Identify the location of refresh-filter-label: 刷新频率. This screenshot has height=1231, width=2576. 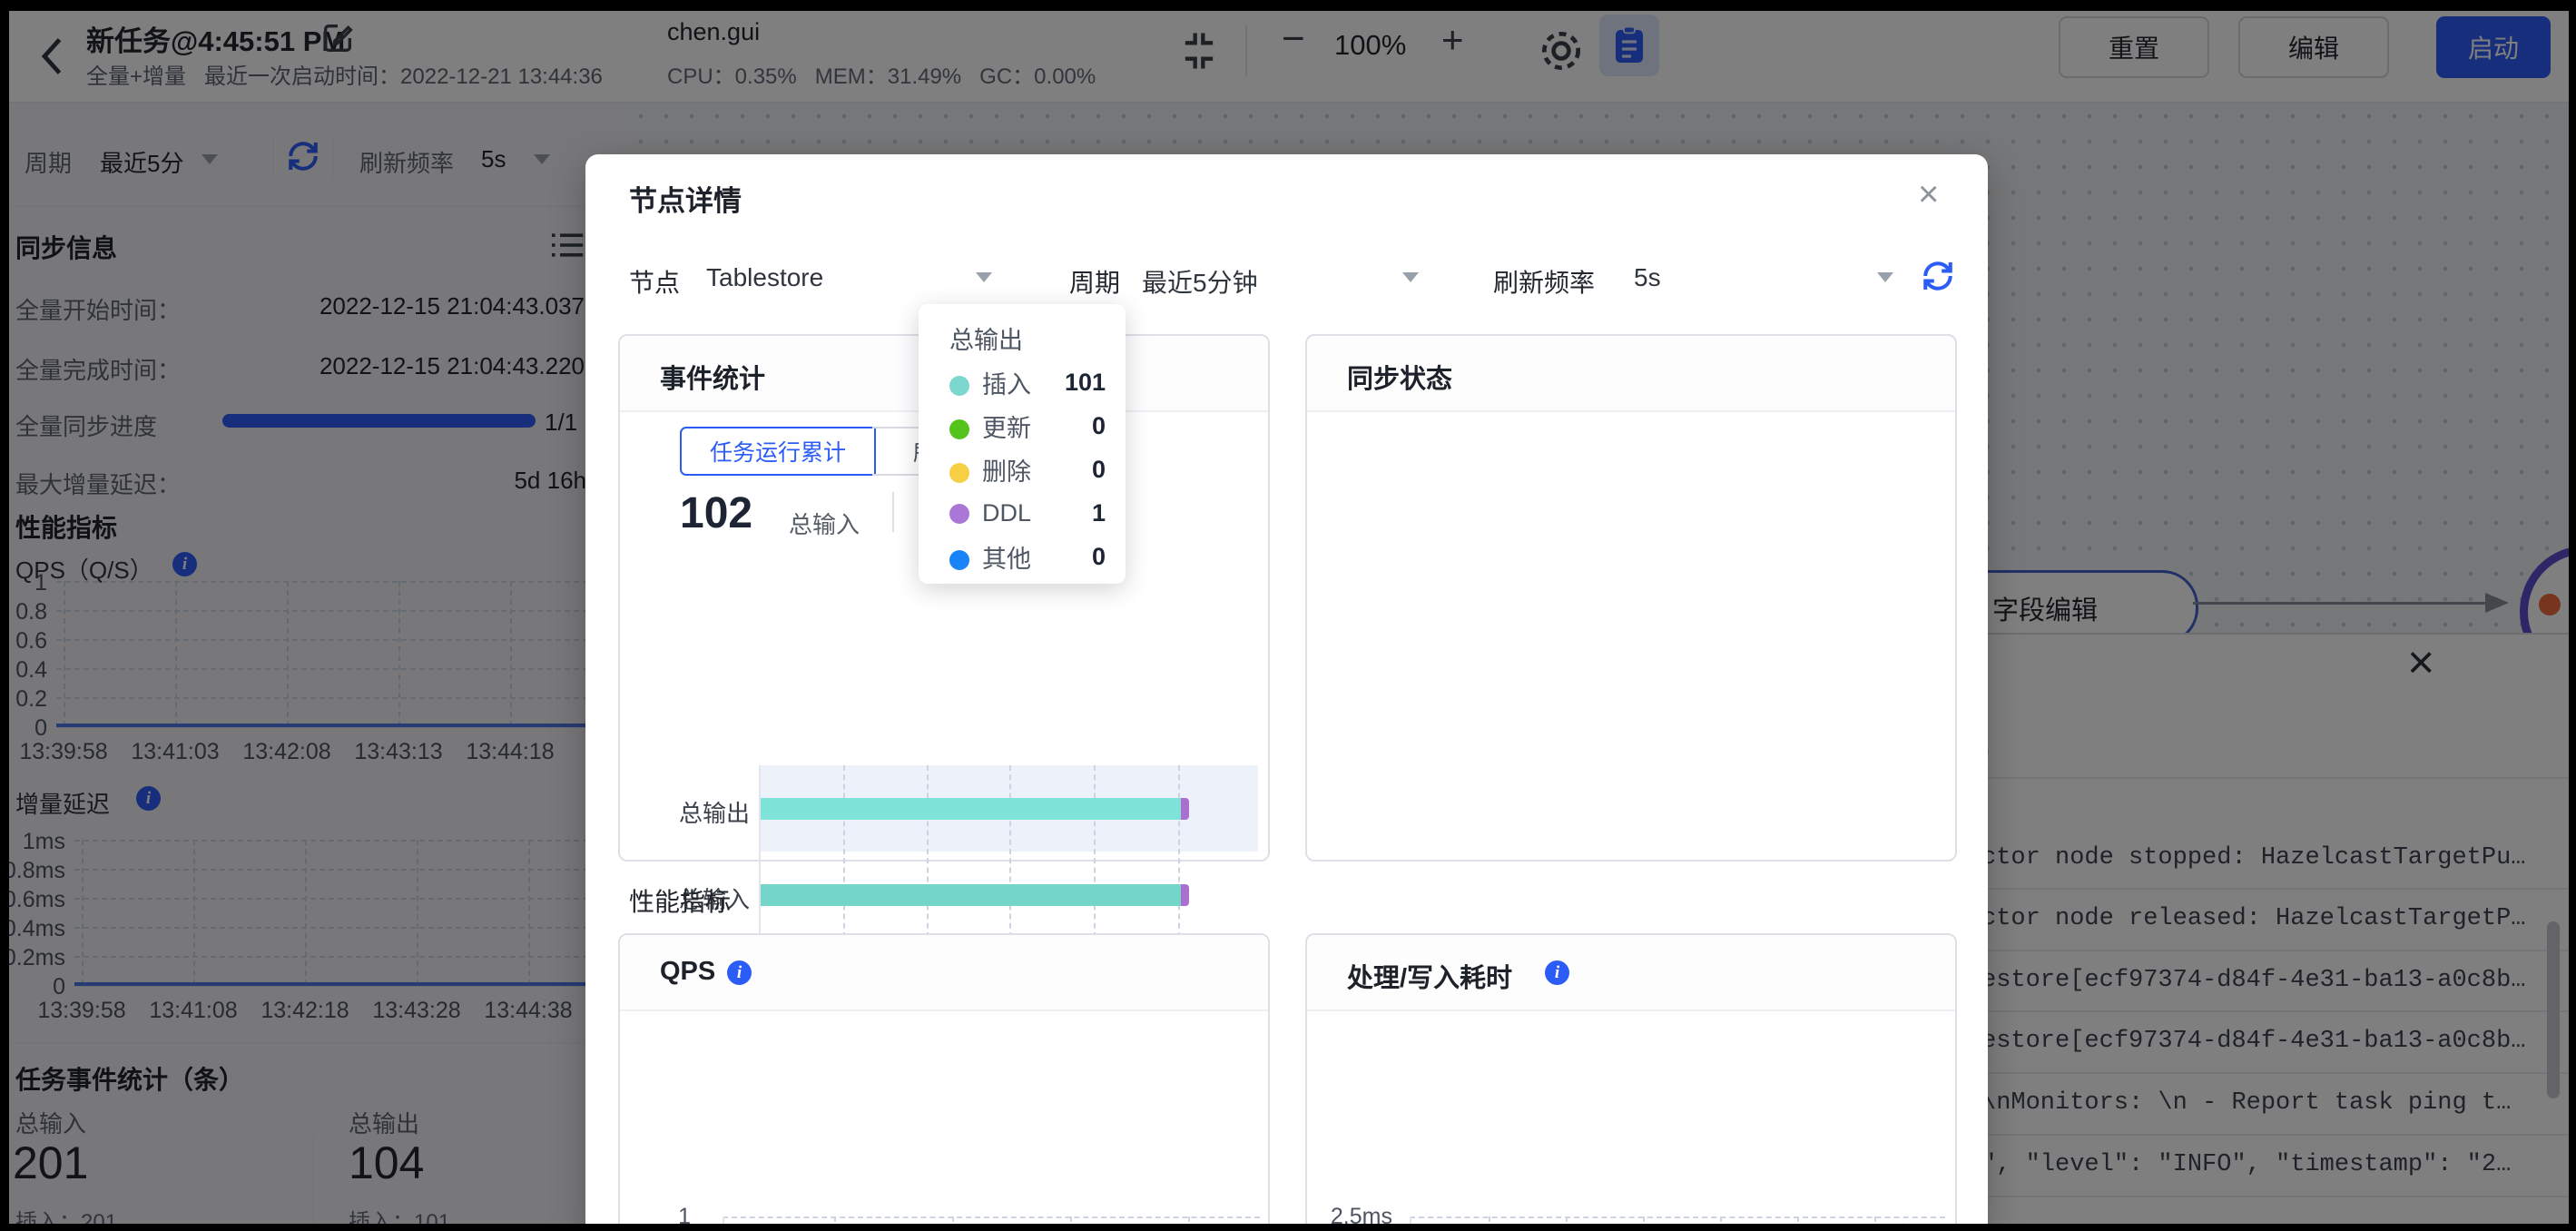
(1544, 283).